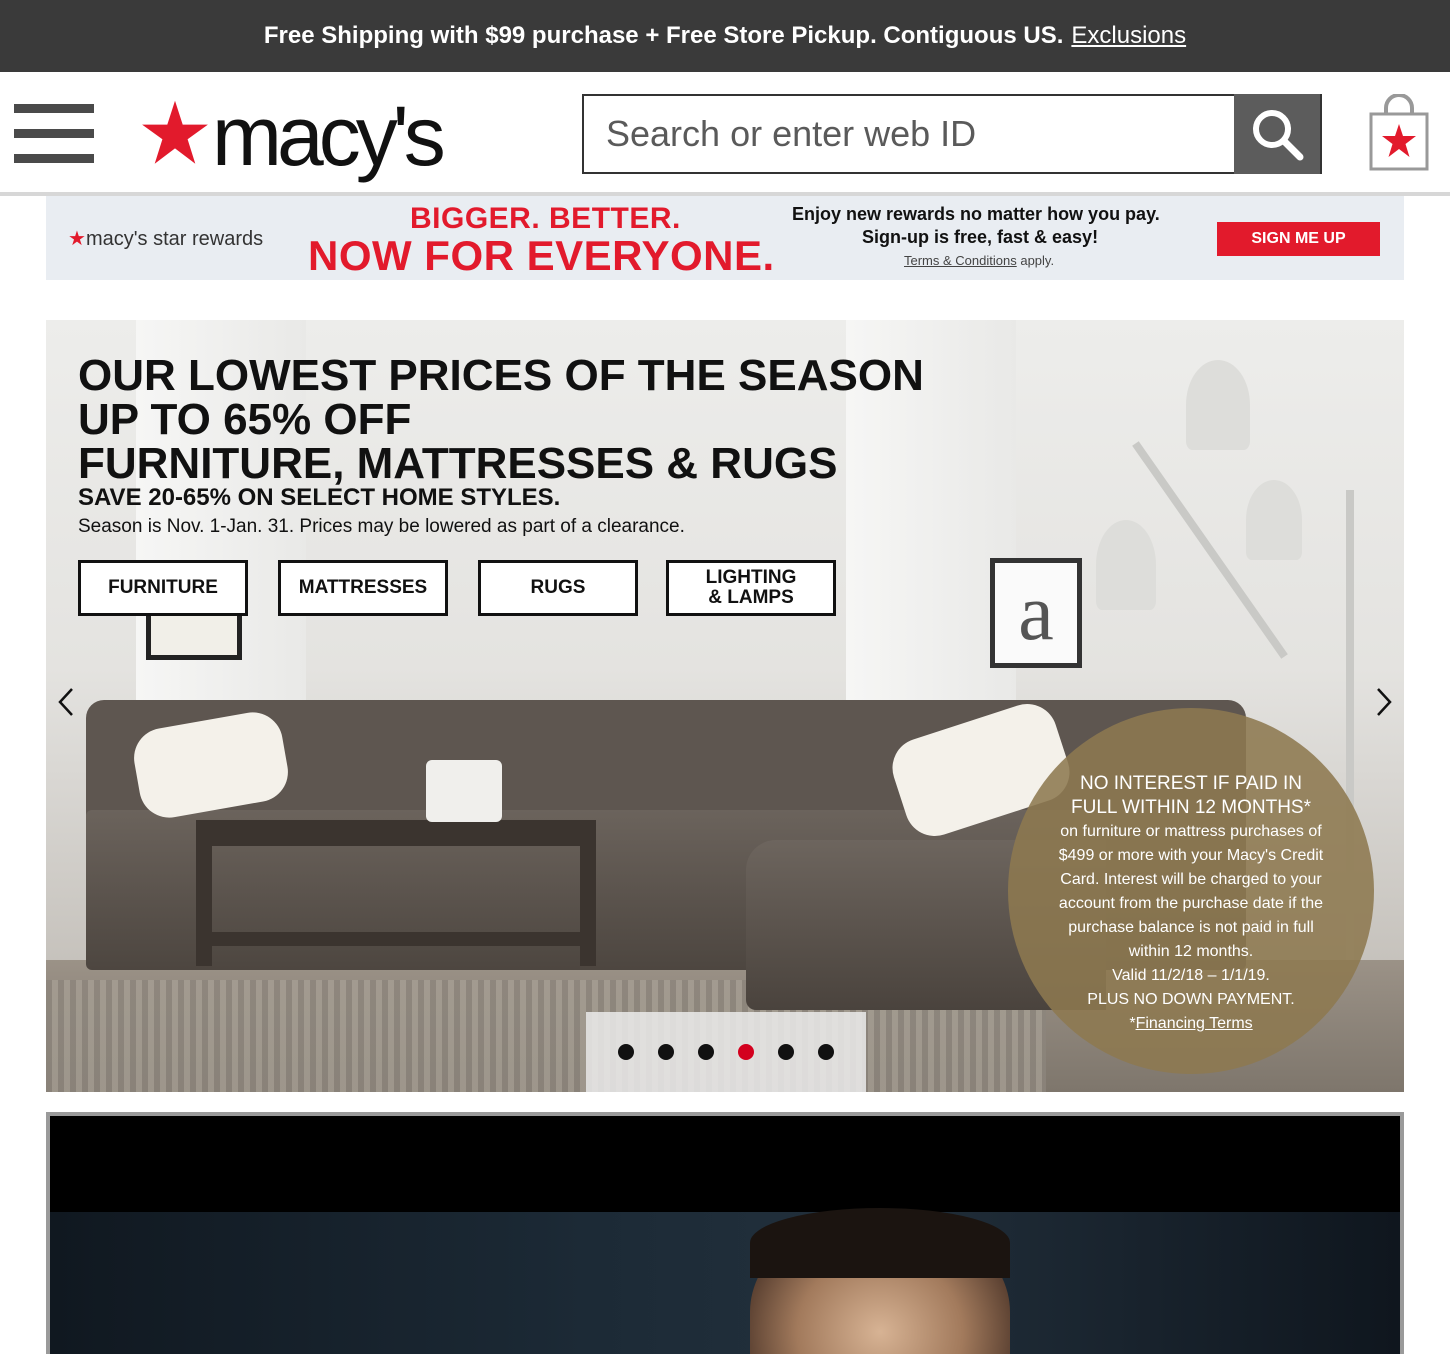  What do you see at coordinates (166, 239) in the screenshot?
I see `star-rewards-brand: ★macy's star rewards` at bounding box center [166, 239].